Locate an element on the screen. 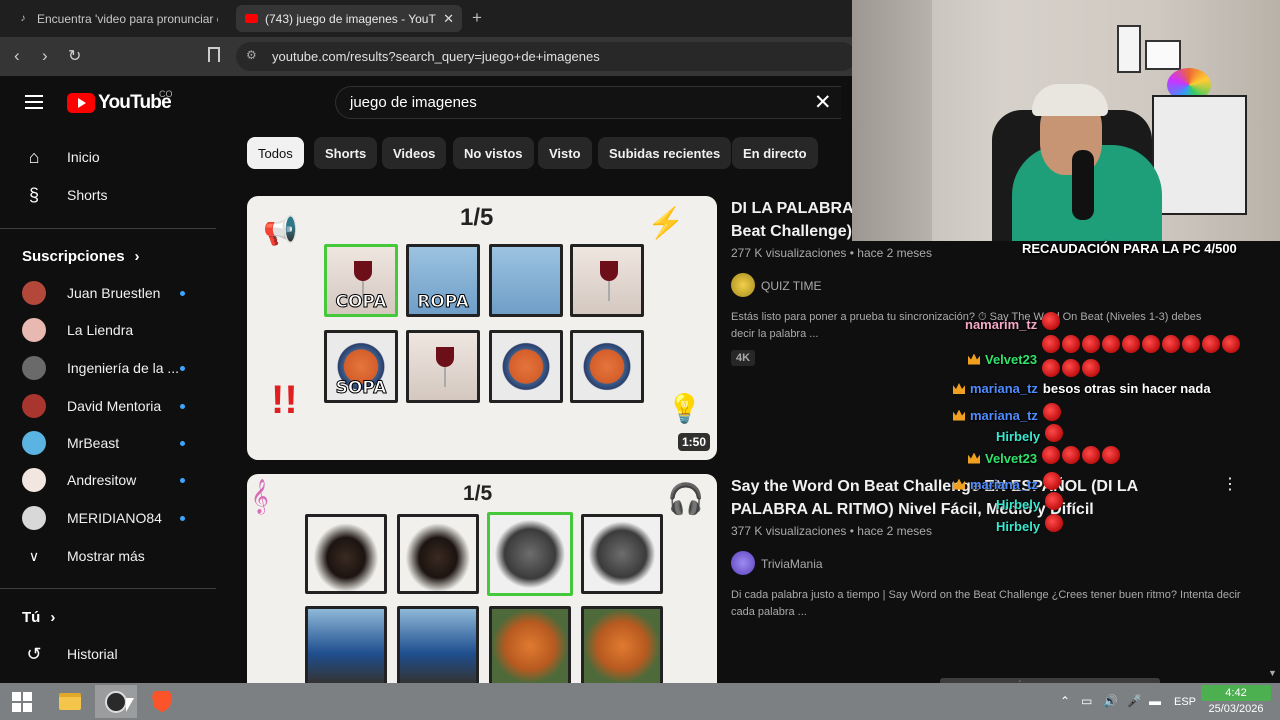  microphone-icon: 🎤 is located at coordinates (1134, 701).